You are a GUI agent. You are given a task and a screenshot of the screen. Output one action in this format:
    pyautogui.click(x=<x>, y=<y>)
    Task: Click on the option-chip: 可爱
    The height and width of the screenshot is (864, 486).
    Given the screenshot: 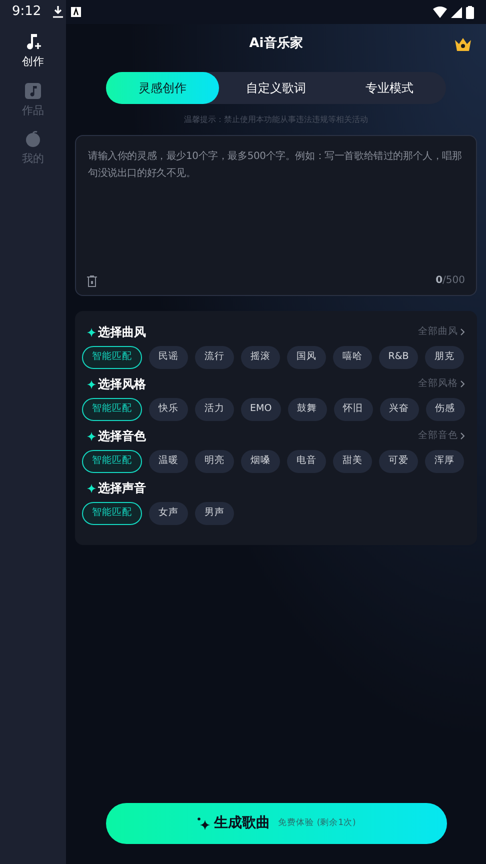 What is the action you would take?
    pyautogui.click(x=398, y=461)
    